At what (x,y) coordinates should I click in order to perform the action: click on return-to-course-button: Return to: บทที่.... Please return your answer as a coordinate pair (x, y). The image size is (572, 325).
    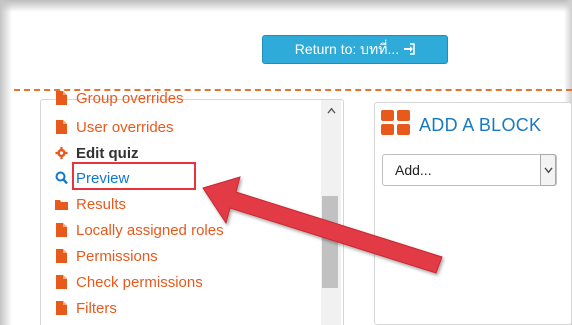
    Looking at the image, I should click on (355, 49).